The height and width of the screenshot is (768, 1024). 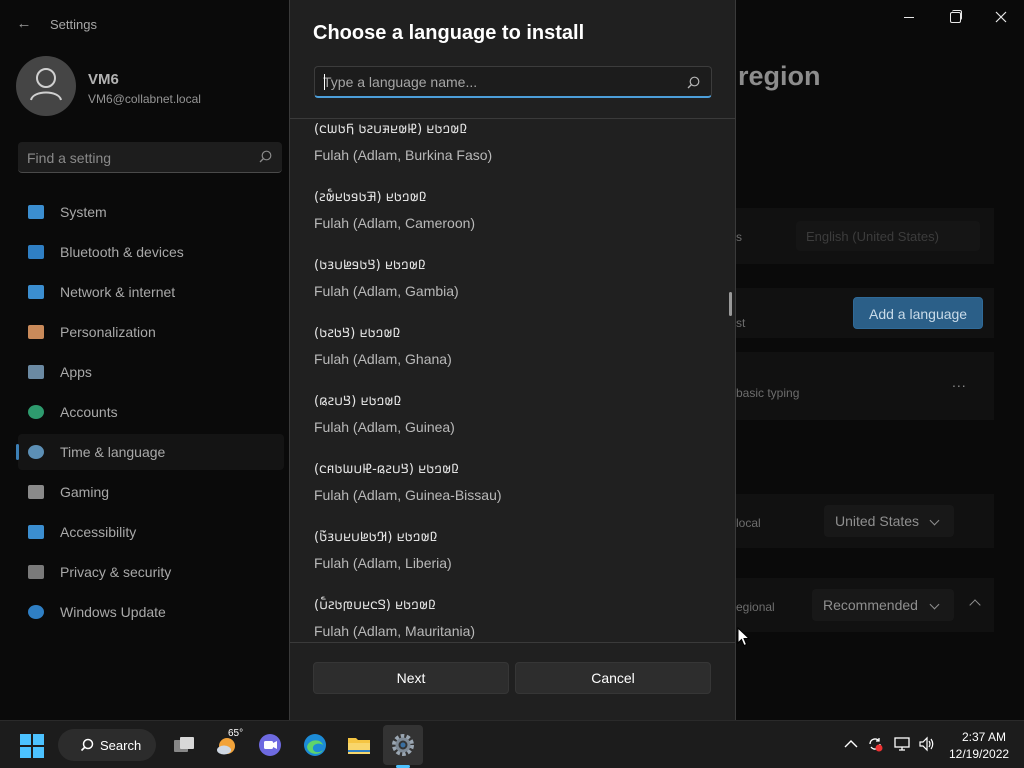 What do you see at coordinates (375, 605) in the screenshot?
I see `language-native-name: (𞤃𞤮𞤪𞤭𞤼𞤢𞤲𞤭𞥅) 𞤆𞤵𞤤𞤢𞤪` at bounding box center [375, 605].